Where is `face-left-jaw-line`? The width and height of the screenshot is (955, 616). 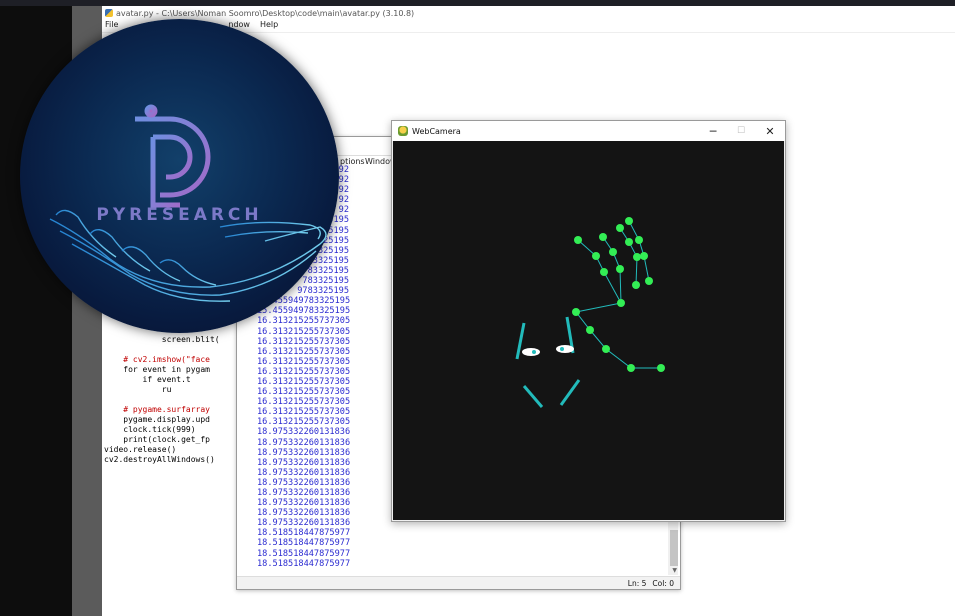
face-left-jaw-line is located at coordinates (533, 396).